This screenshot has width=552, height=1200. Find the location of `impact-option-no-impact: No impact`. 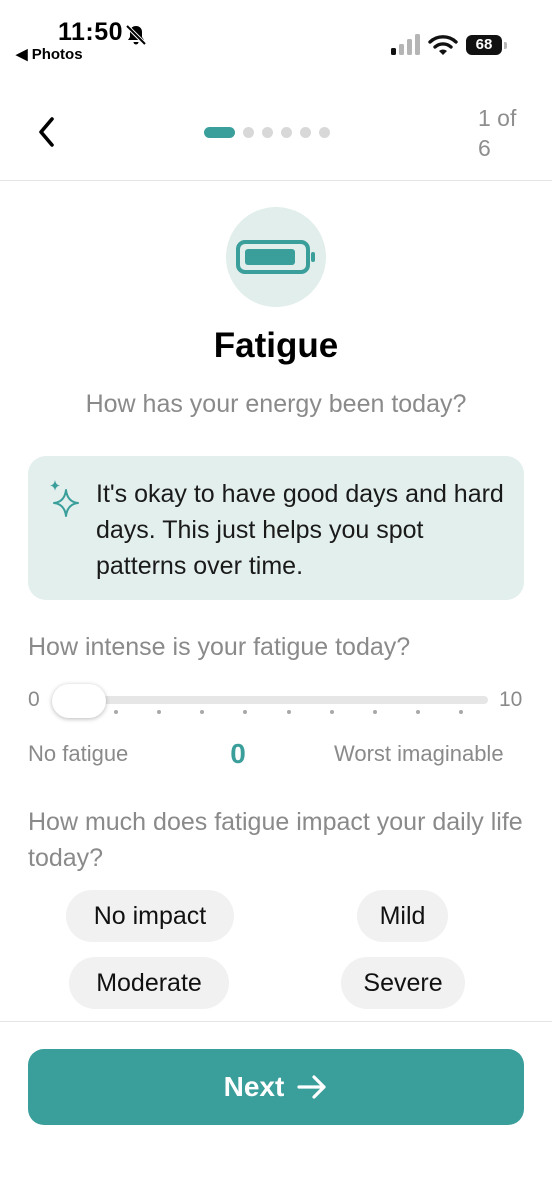

impact-option-no-impact: No impact is located at coordinates (150, 916).